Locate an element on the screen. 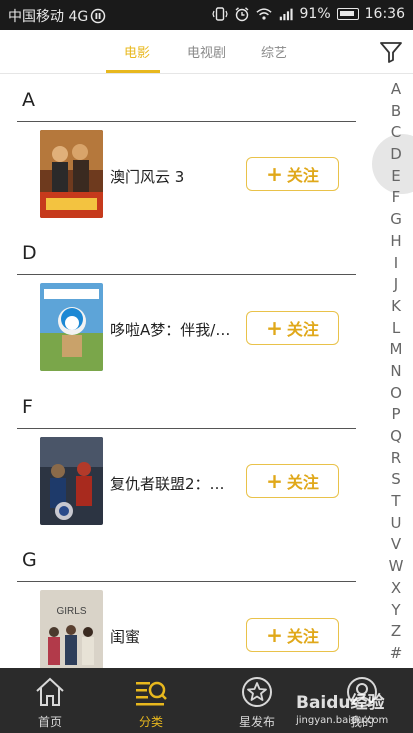 The image size is (413, 733). notification-icon is located at coordinates (98, 16).